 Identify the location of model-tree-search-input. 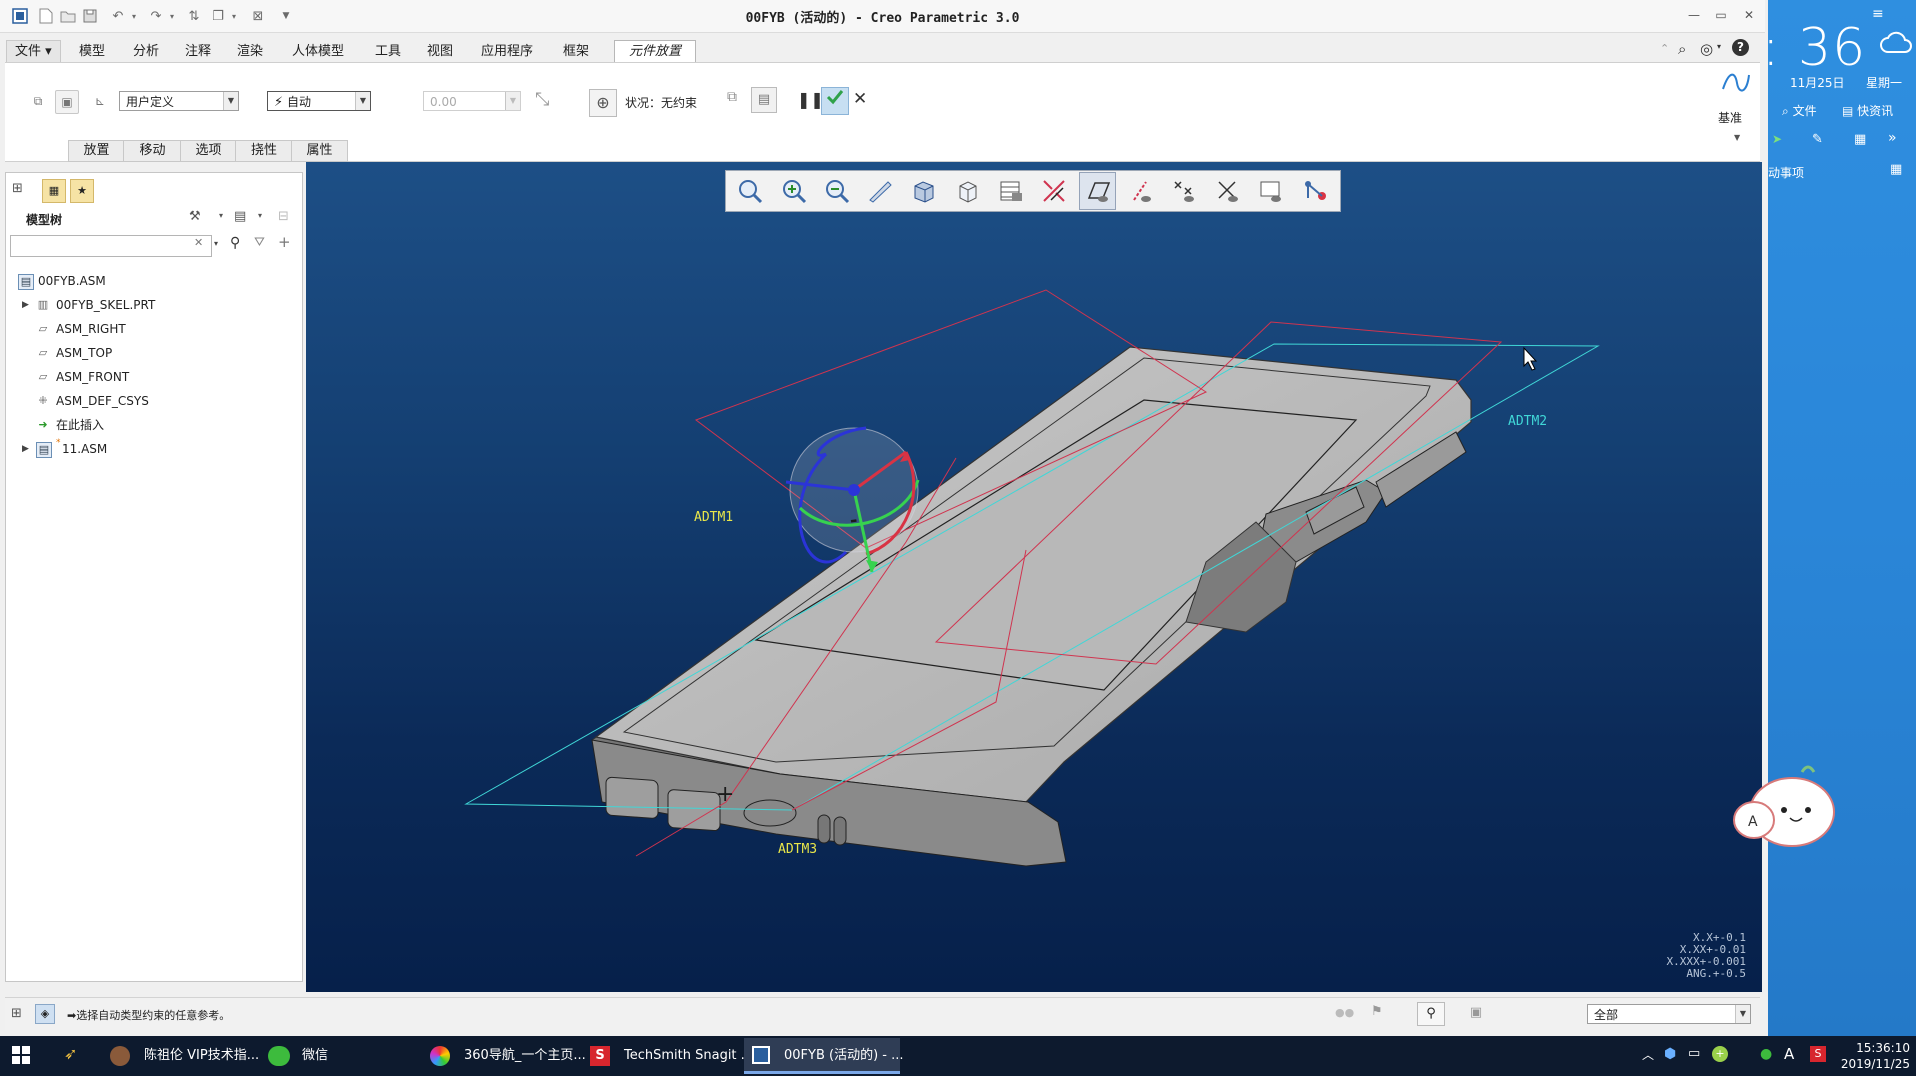
(111, 246).